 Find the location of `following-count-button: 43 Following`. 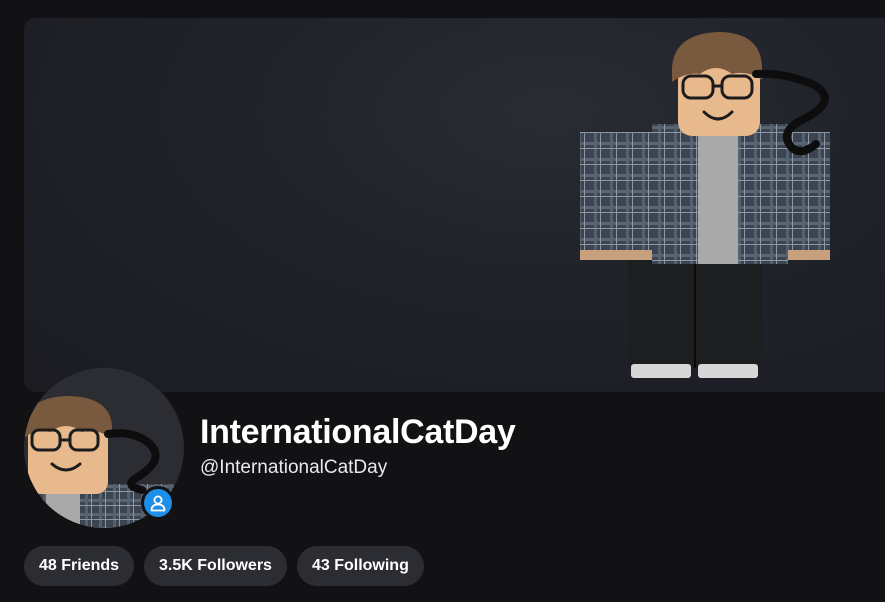

following-count-button: 43 Following is located at coordinates (360, 566).